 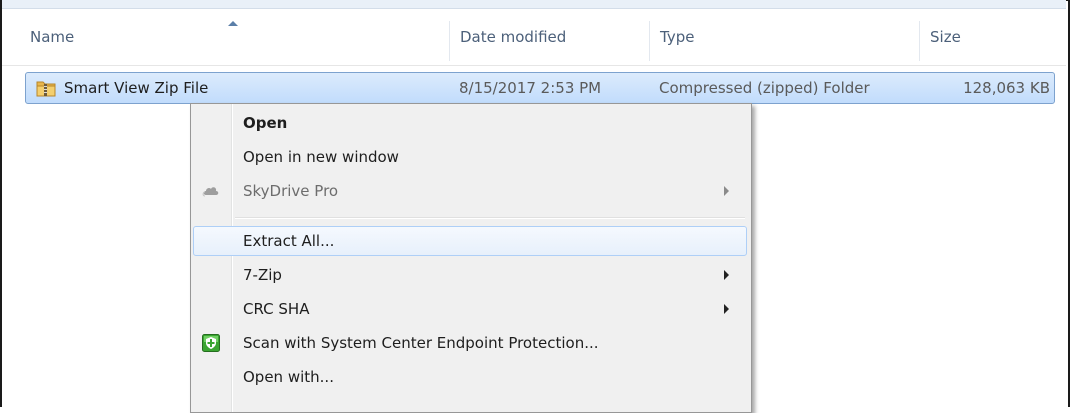 What do you see at coordinates (470, 123) in the screenshot?
I see `menu-item-open: Open` at bounding box center [470, 123].